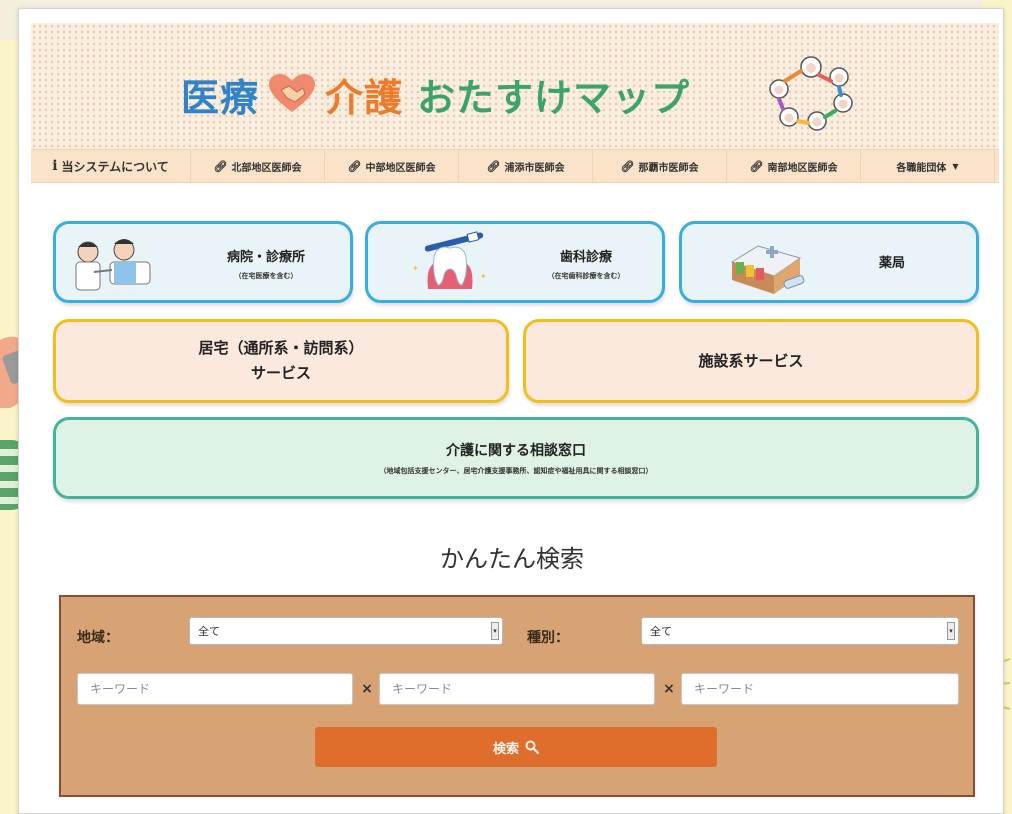 The height and width of the screenshot is (814, 1012). What do you see at coordinates (955, 166) in the screenshot?
I see `caret-down-icon: ▼` at bounding box center [955, 166].